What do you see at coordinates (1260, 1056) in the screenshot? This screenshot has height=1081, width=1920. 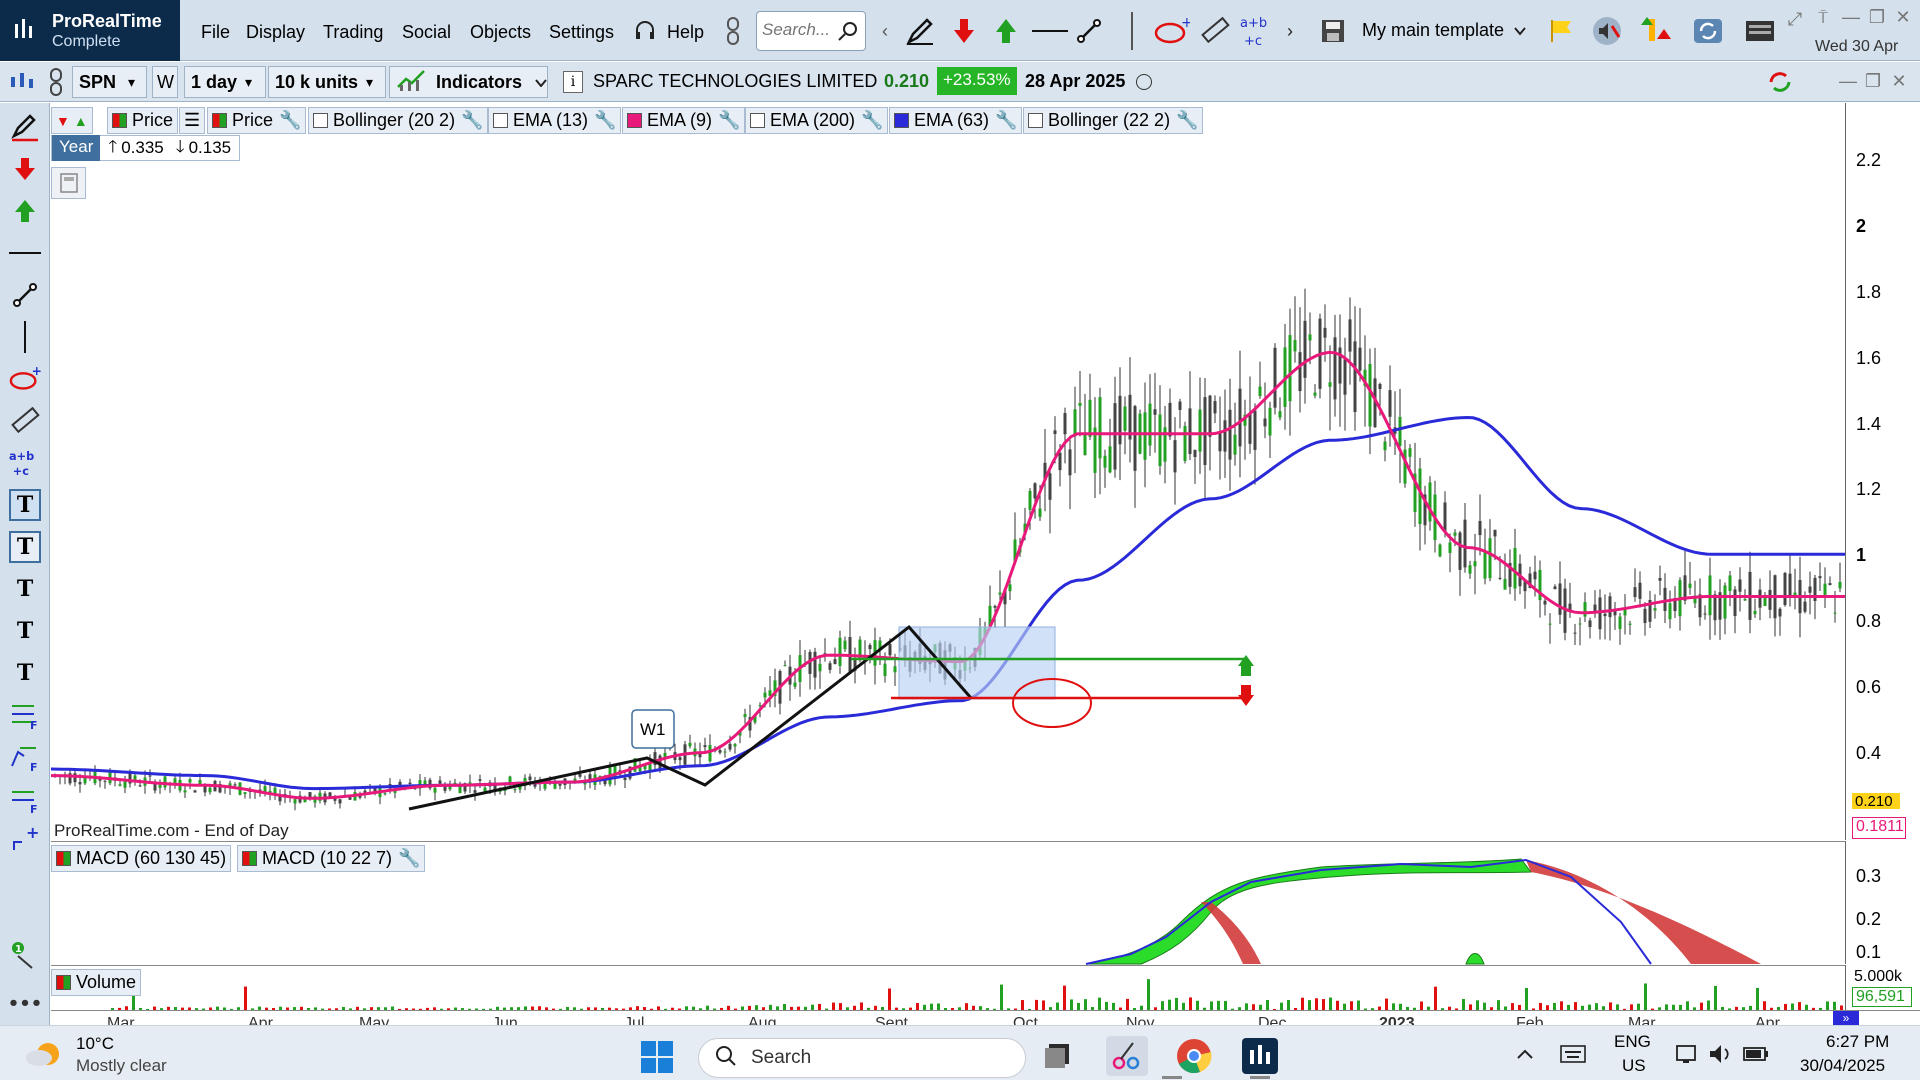 I see `prorealtime-taskbar-icon` at bounding box center [1260, 1056].